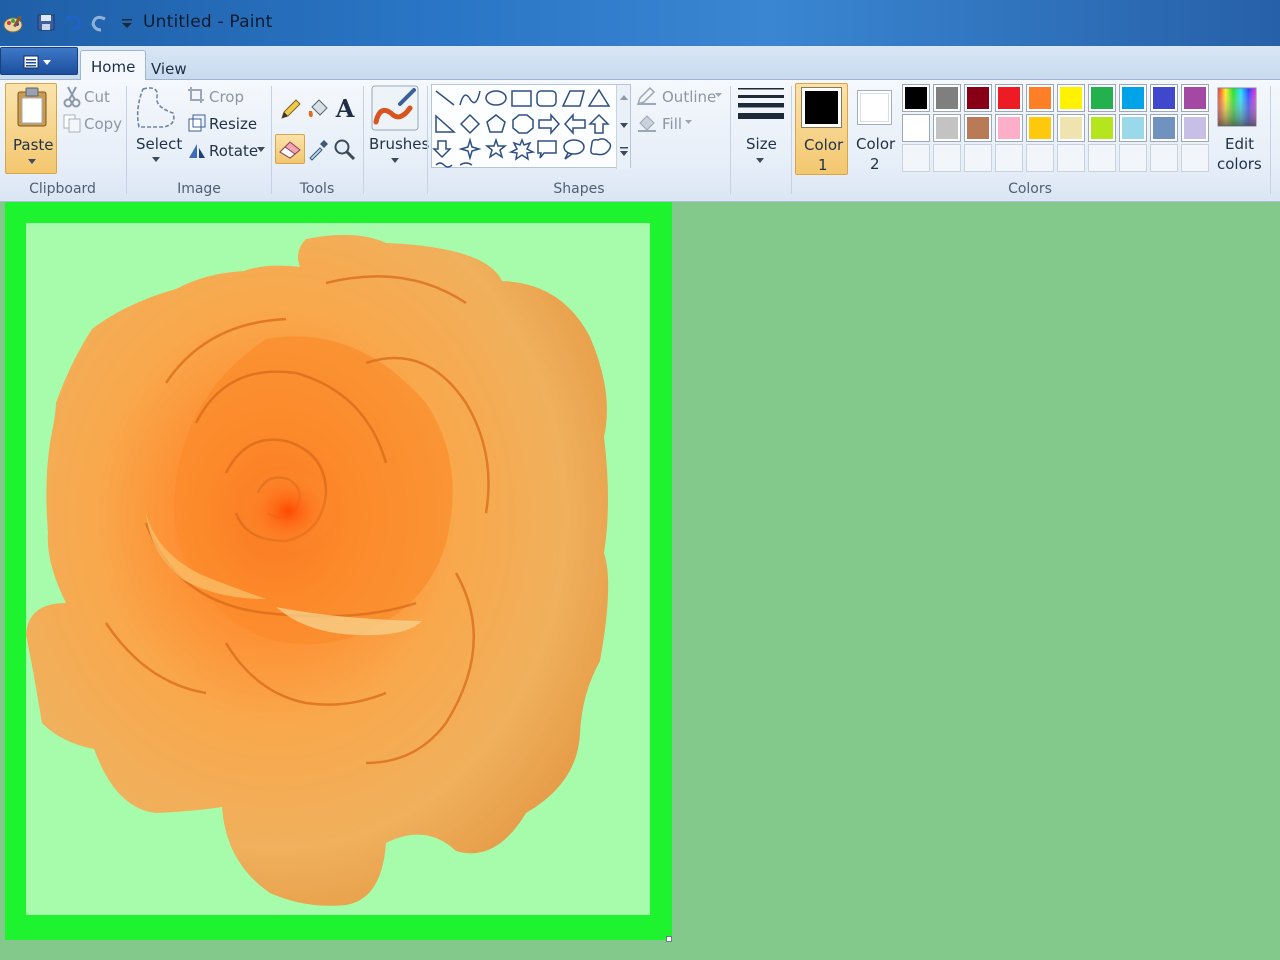 Image resolution: width=1280 pixels, height=960 pixels. I want to click on paste-button: Paste, so click(31, 128).